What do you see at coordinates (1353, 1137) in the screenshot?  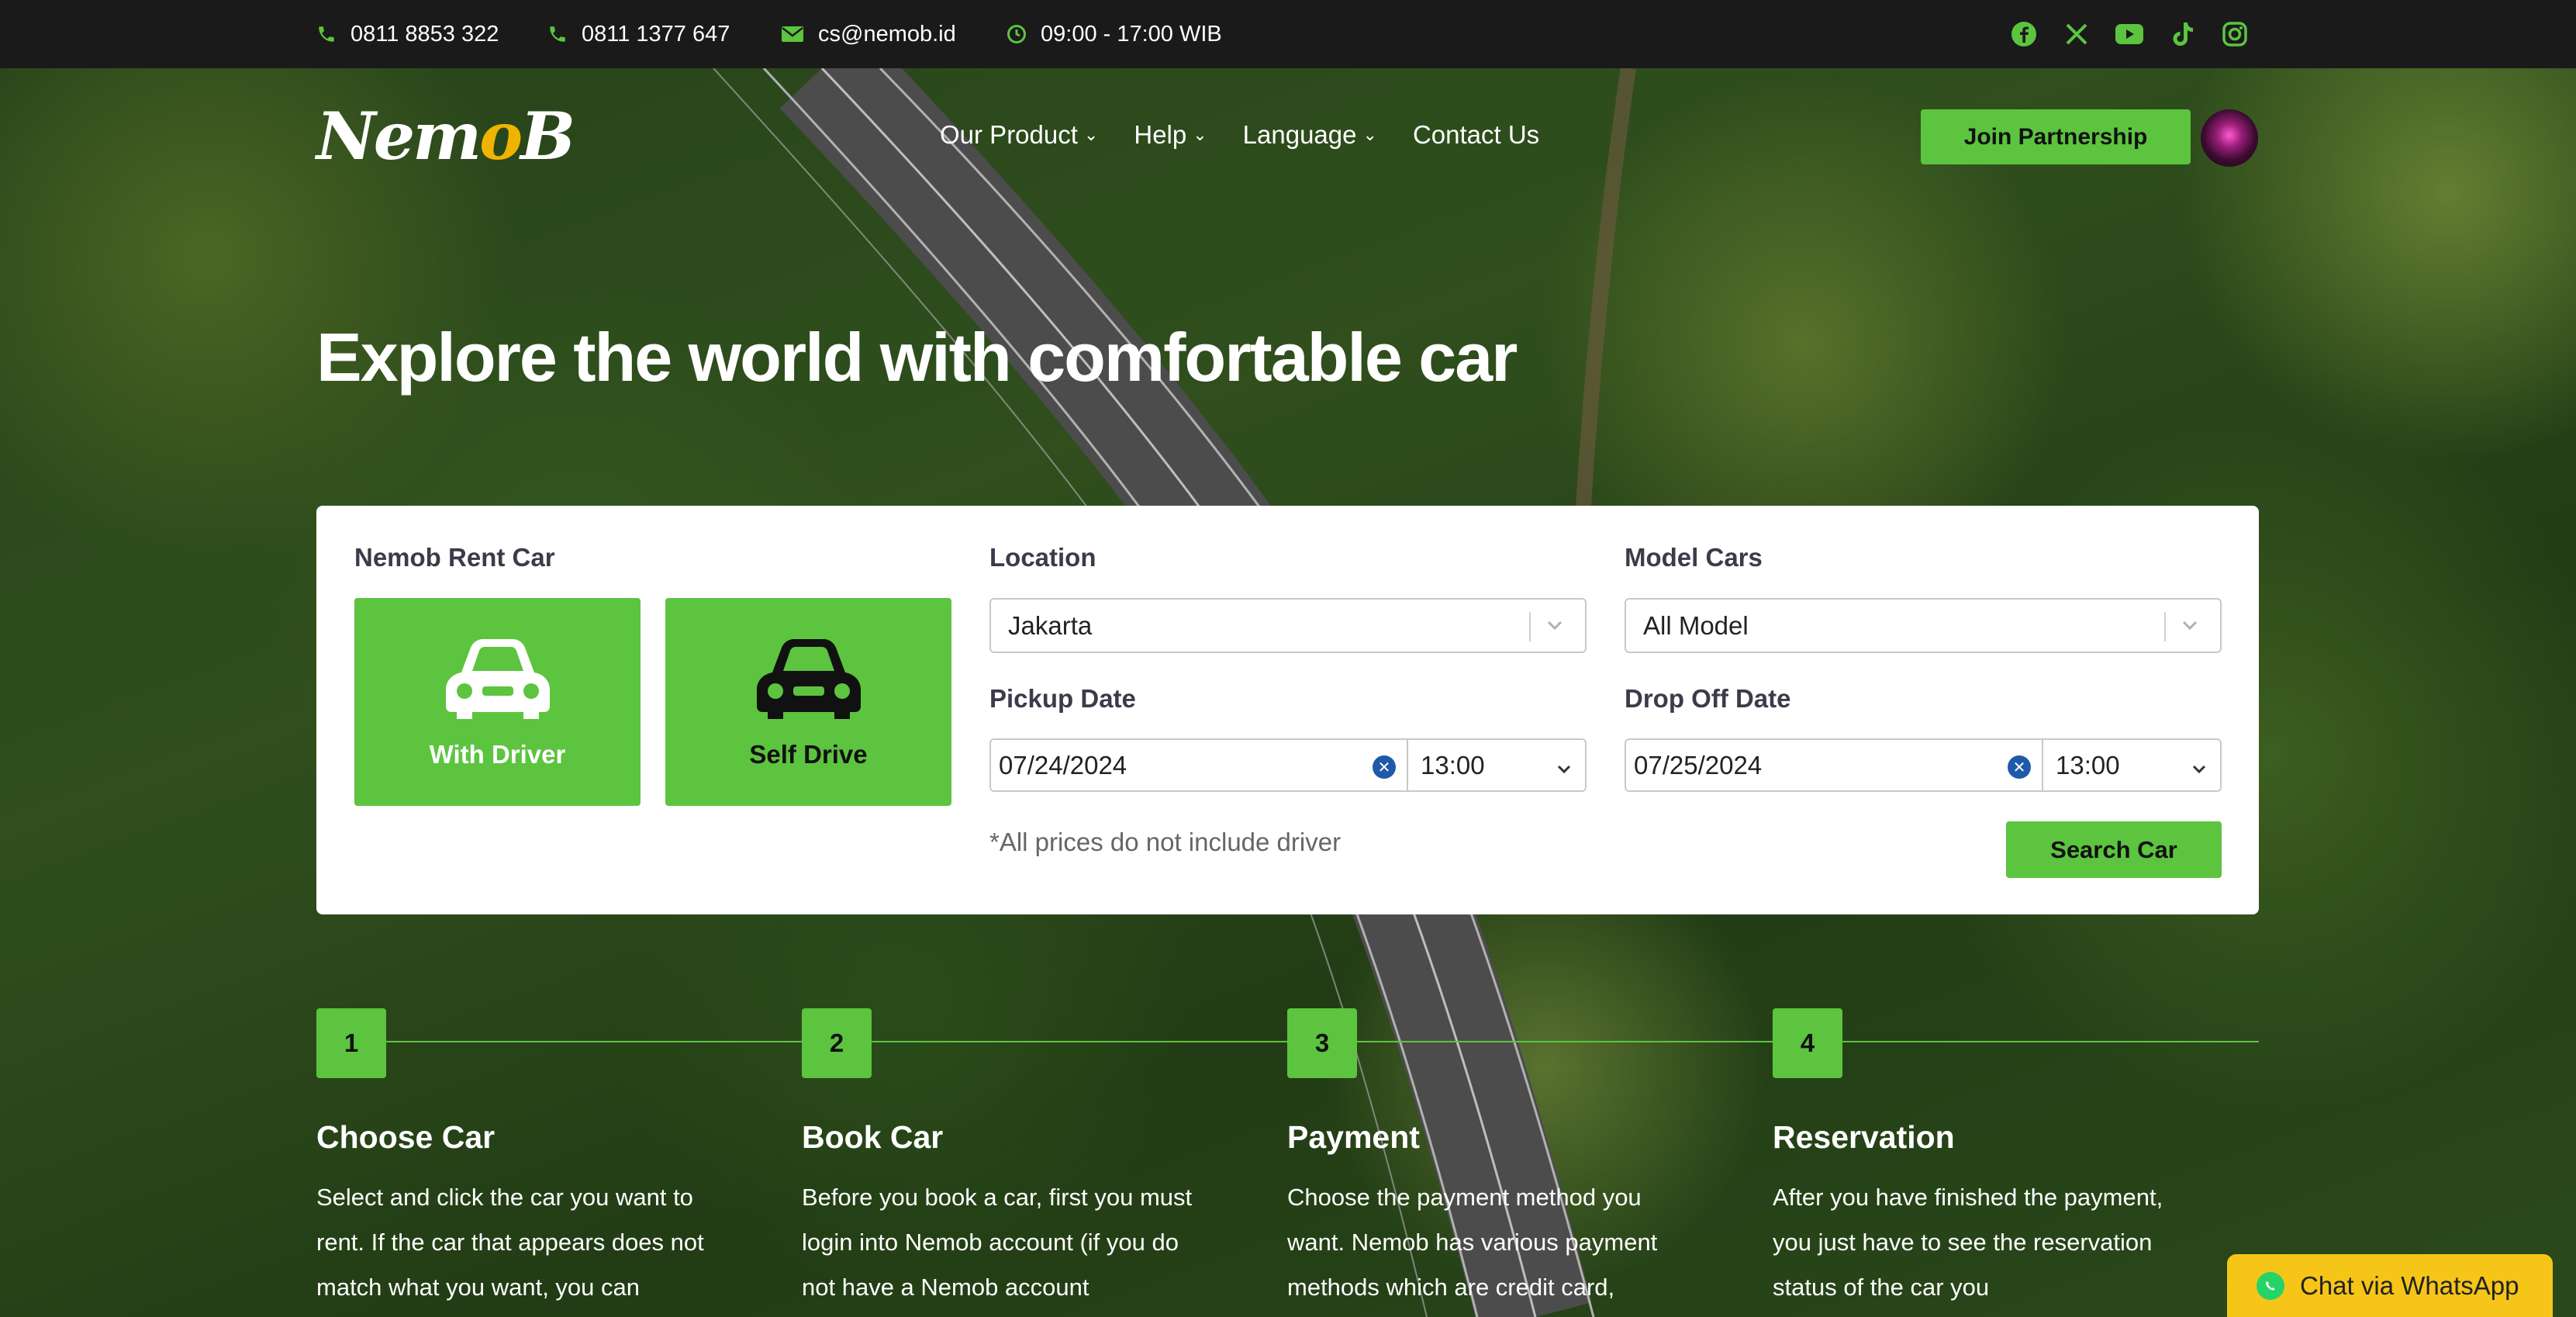 I see `step-title: Payment` at bounding box center [1353, 1137].